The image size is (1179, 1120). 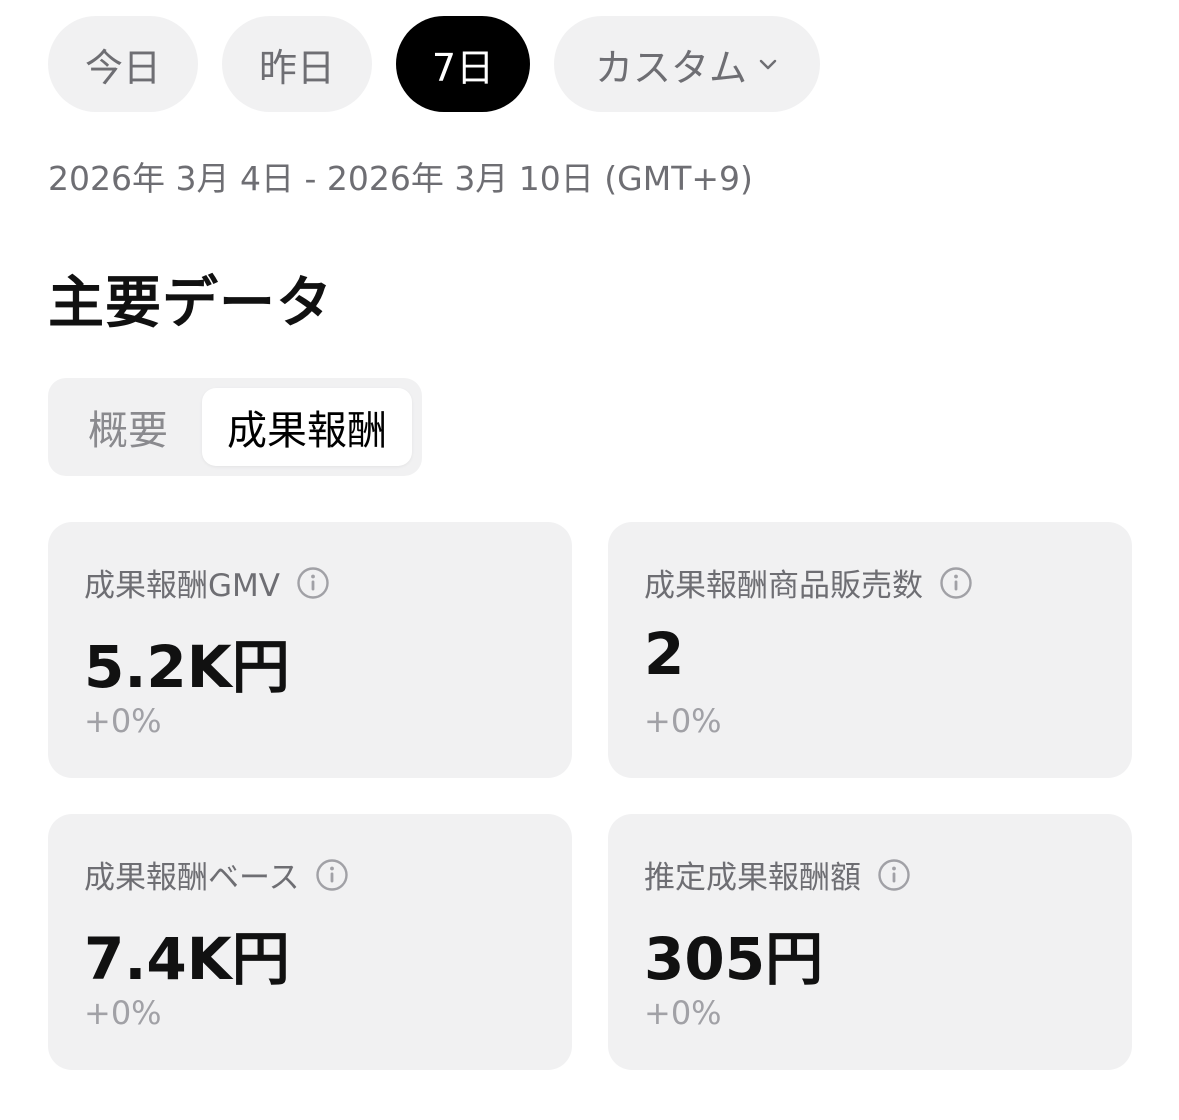 I want to click on date-filter-chips: 今日 昨日 7日 カスタム, so click(x=434, y=64).